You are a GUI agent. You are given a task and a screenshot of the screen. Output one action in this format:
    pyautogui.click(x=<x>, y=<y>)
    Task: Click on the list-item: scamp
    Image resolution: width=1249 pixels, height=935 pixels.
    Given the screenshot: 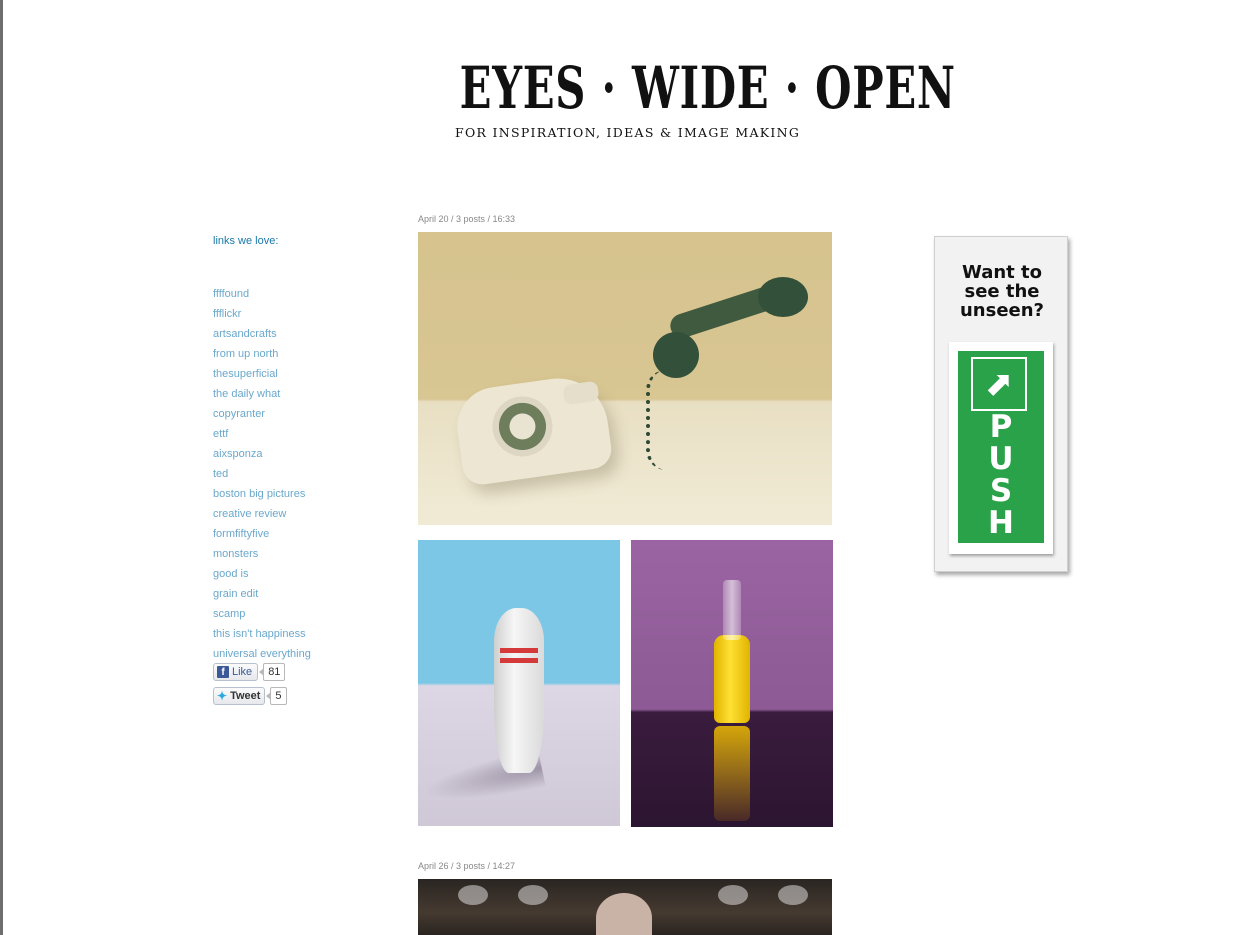 What is the action you would take?
    pyautogui.click(x=293, y=614)
    